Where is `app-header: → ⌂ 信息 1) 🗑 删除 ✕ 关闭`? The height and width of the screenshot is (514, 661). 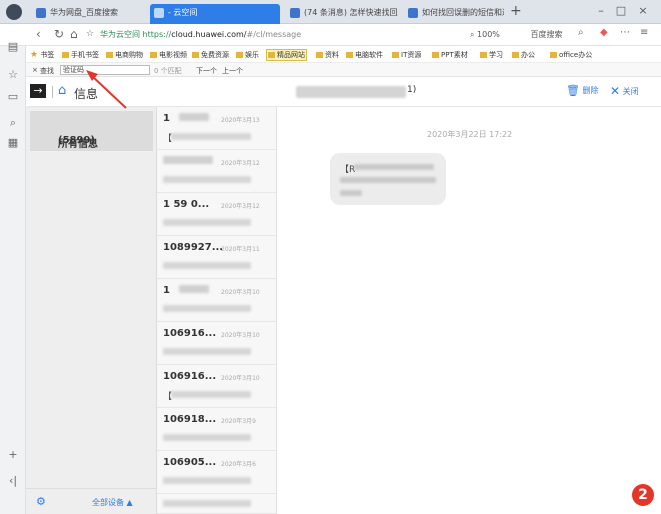 app-header: → ⌂ 信息 1) 🗑 删除 ✕ 关闭 is located at coordinates (343, 92).